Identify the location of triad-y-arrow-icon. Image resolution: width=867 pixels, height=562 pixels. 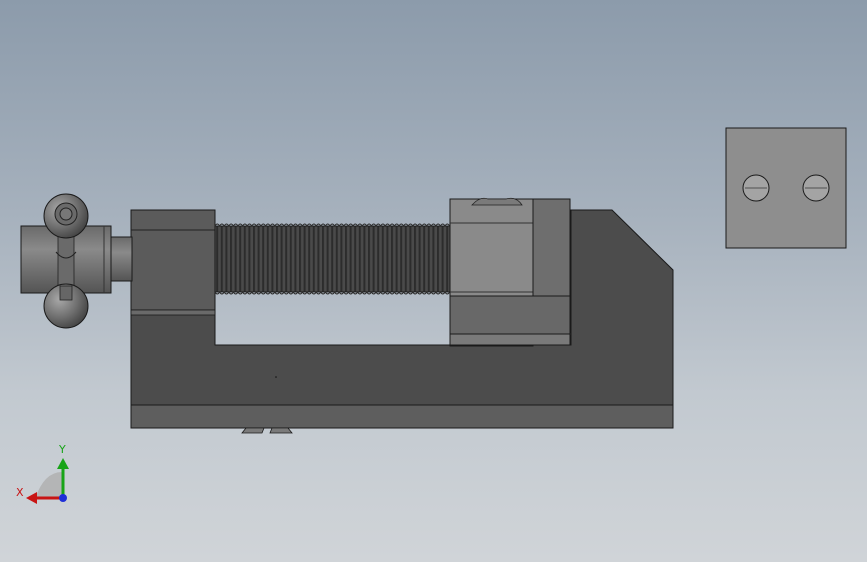
(63, 463).